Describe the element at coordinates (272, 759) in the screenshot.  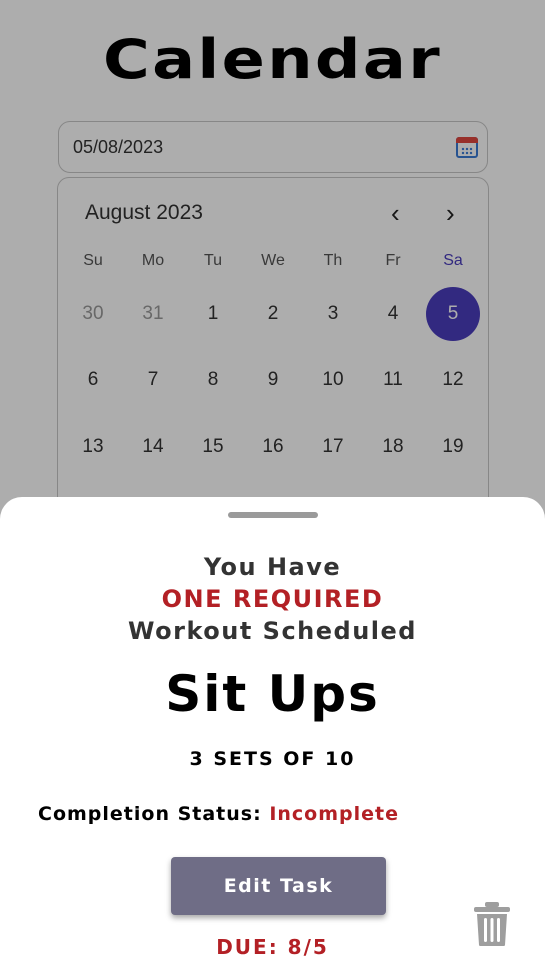
I see `workout-sets: 3 SETS OF 10` at that location.